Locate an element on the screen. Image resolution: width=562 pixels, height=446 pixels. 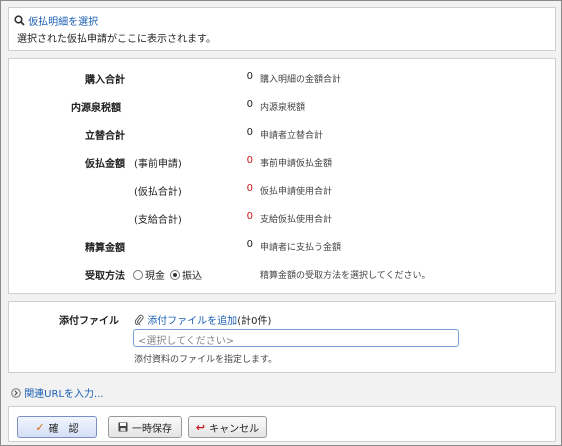
chevron-circle-right-icon is located at coordinates (16, 393).